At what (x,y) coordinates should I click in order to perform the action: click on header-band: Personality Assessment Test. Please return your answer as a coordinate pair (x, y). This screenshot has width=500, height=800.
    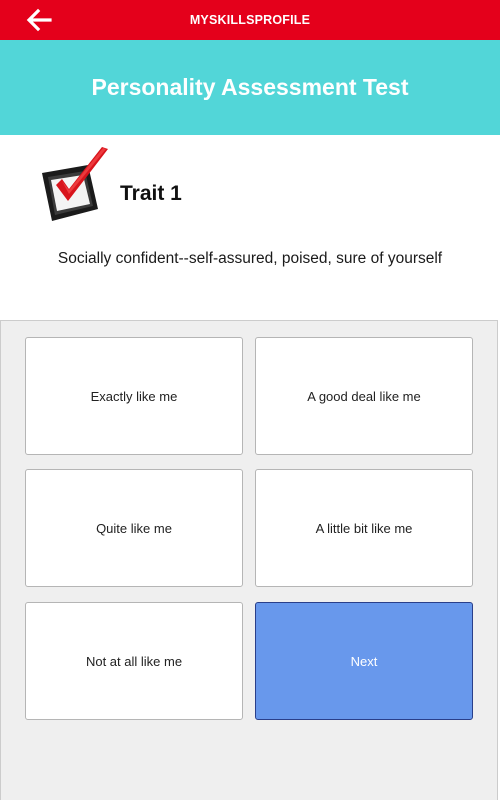
    Looking at the image, I should click on (250, 87).